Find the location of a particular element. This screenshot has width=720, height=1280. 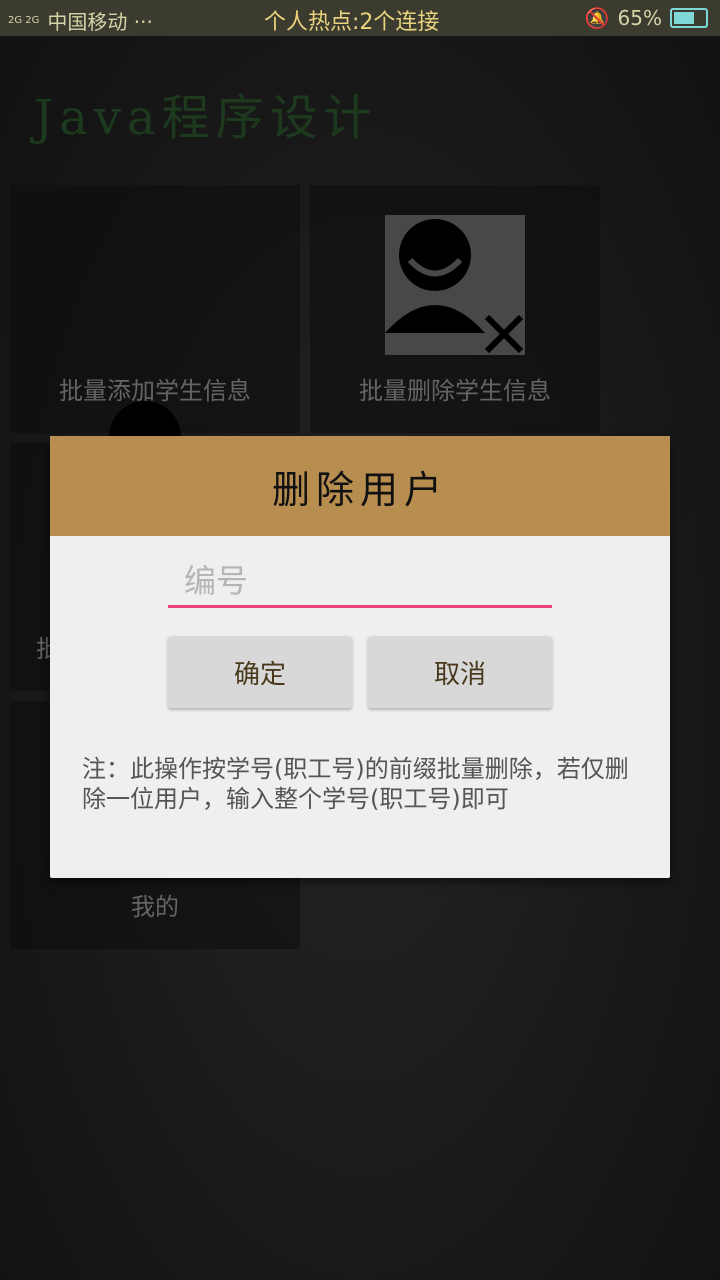

battery-fill is located at coordinates (684, 18).